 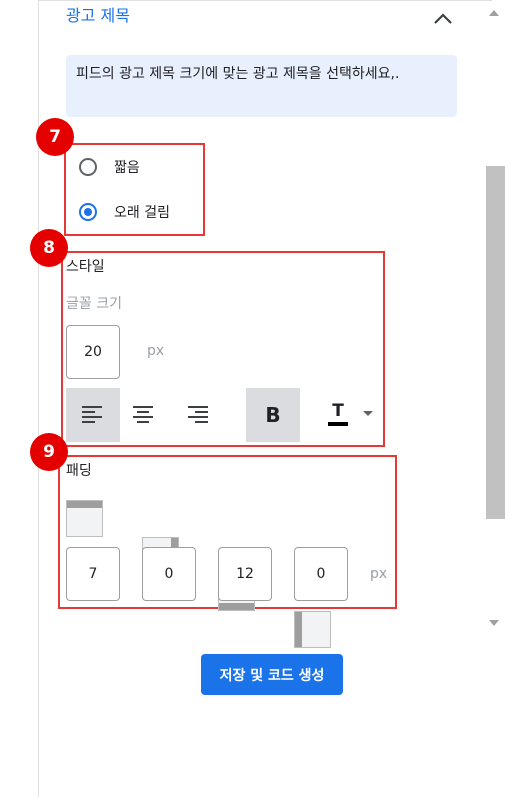 I want to click on text-color-icon: T, so click(x=338, y=414).